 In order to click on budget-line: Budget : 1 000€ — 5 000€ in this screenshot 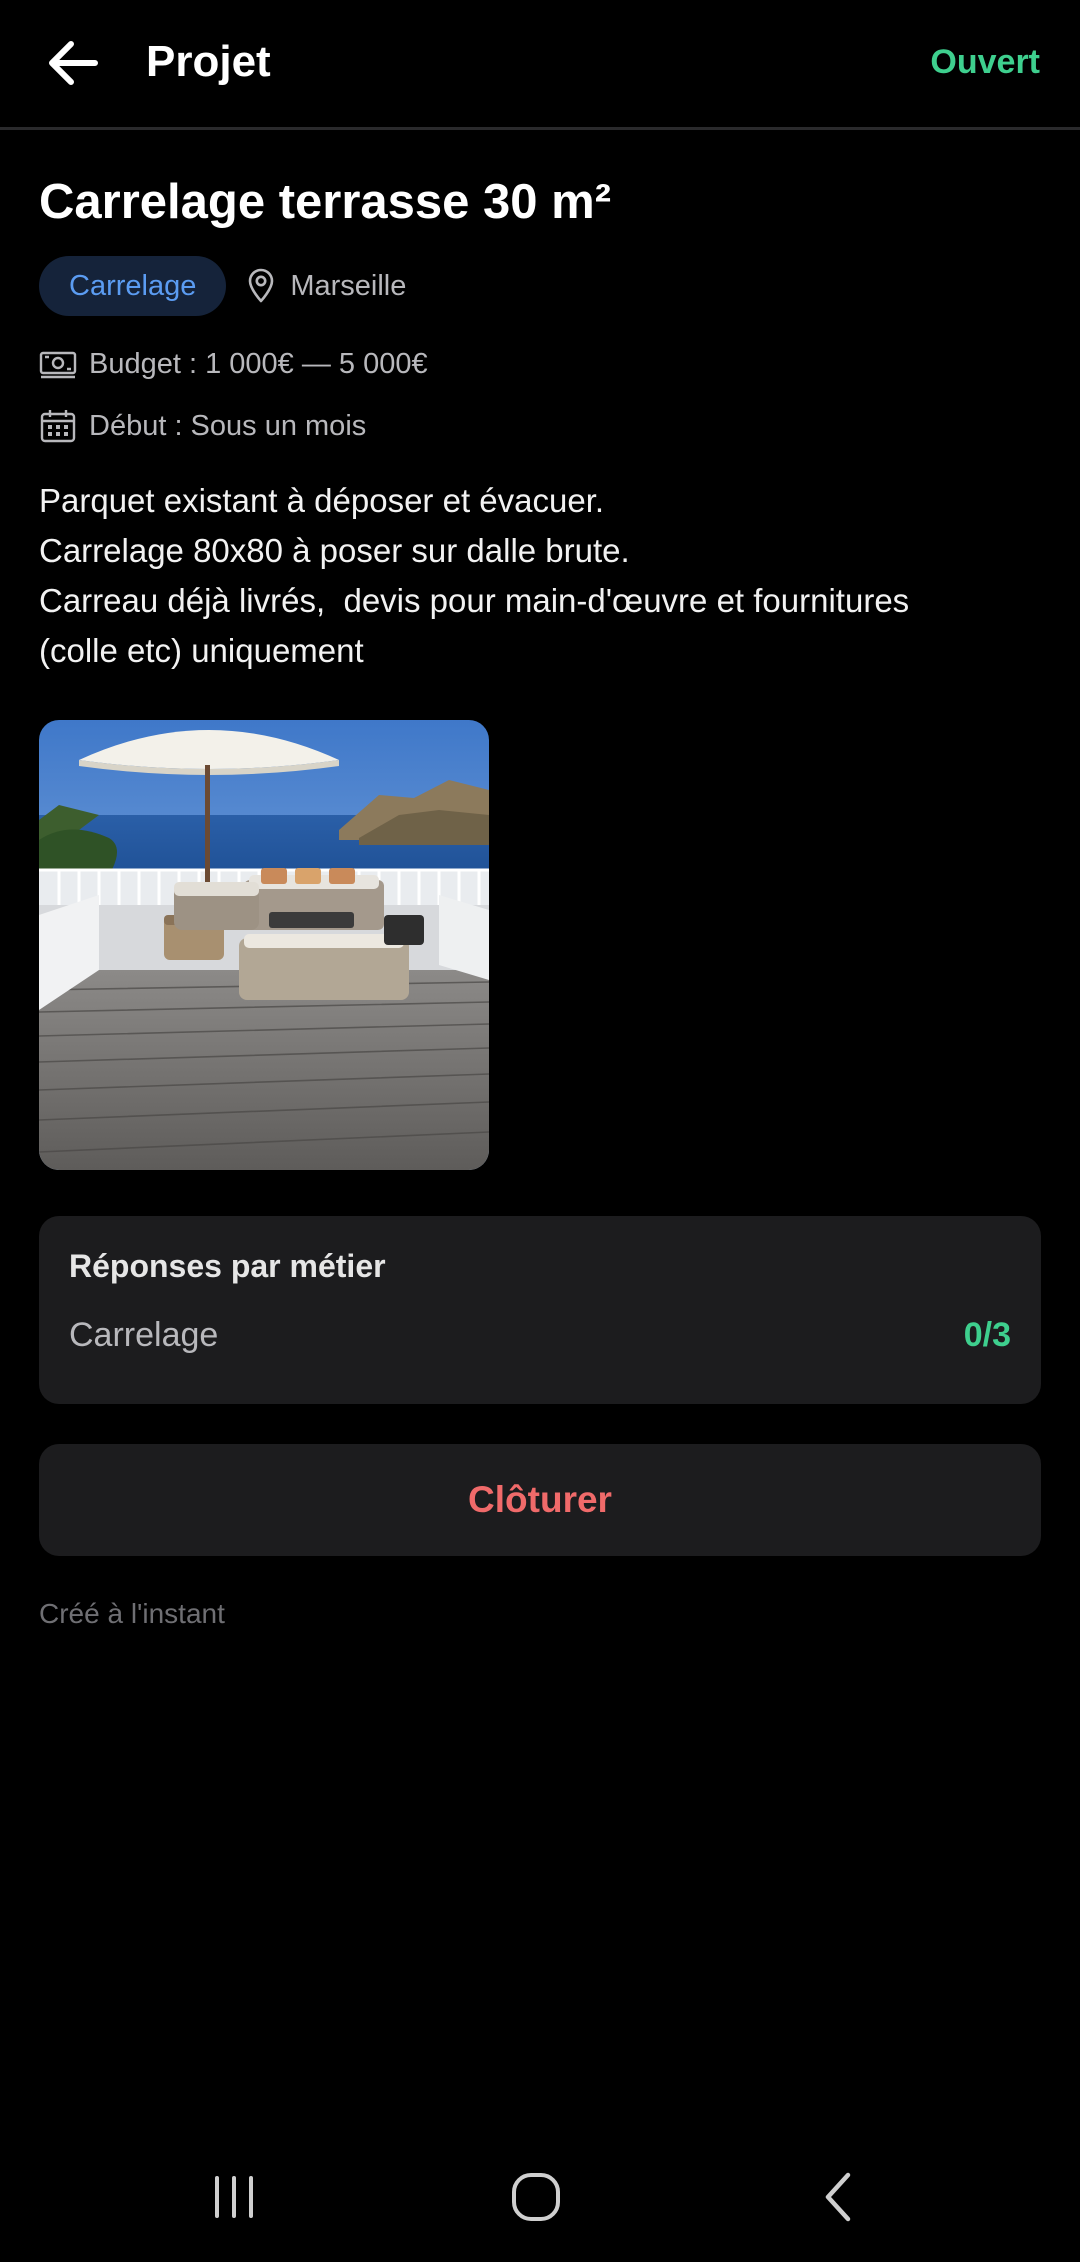, I will do `click(540, 364)`.